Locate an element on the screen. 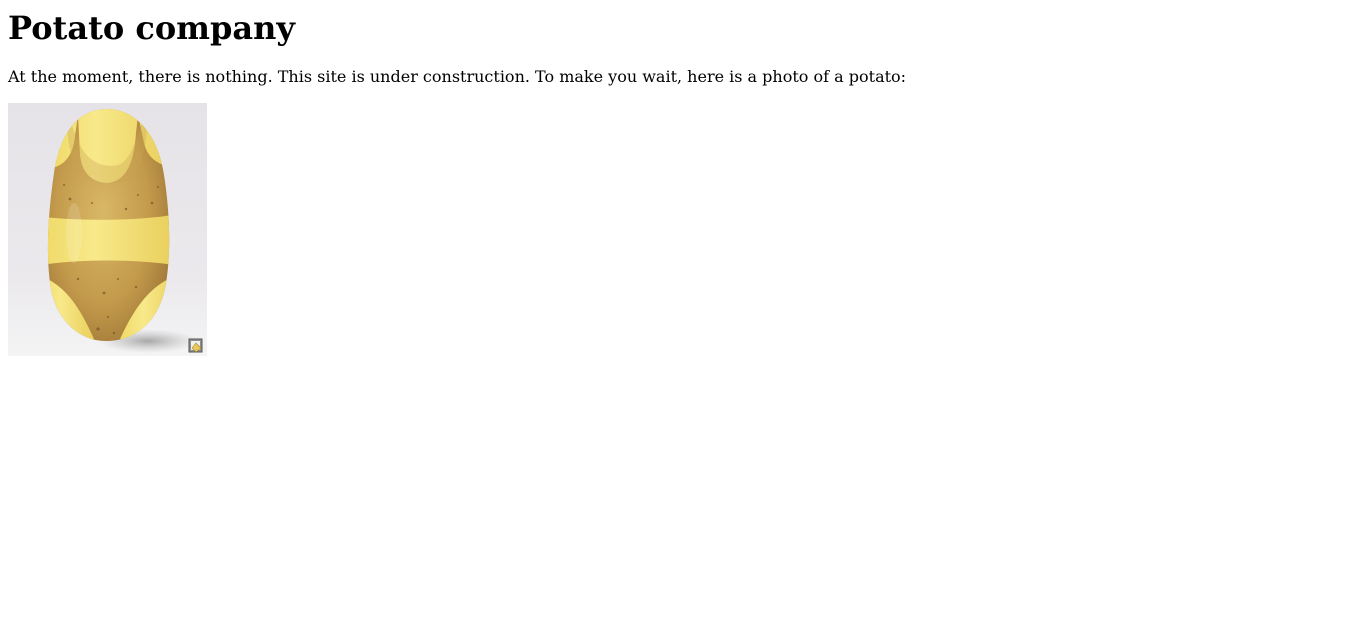  page-title: Potato company is located at coordinates (151, 28).